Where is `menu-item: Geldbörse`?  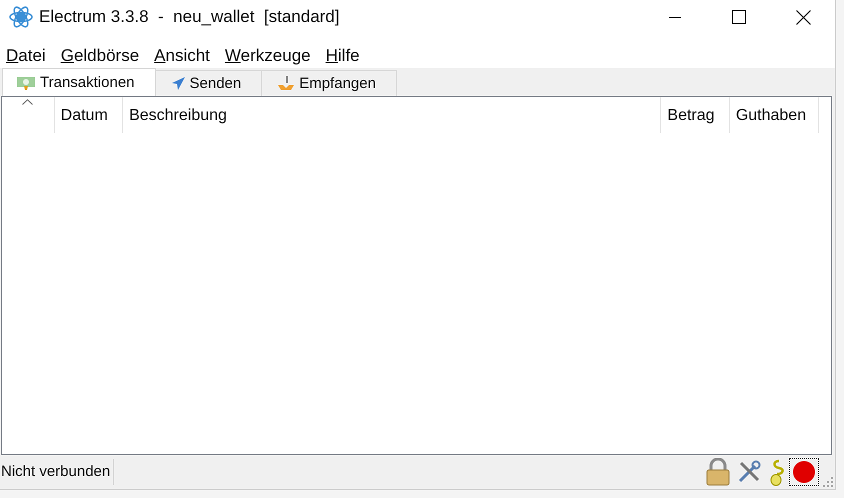
menu-item: Geldbörse is located at coordinates (100, 56).